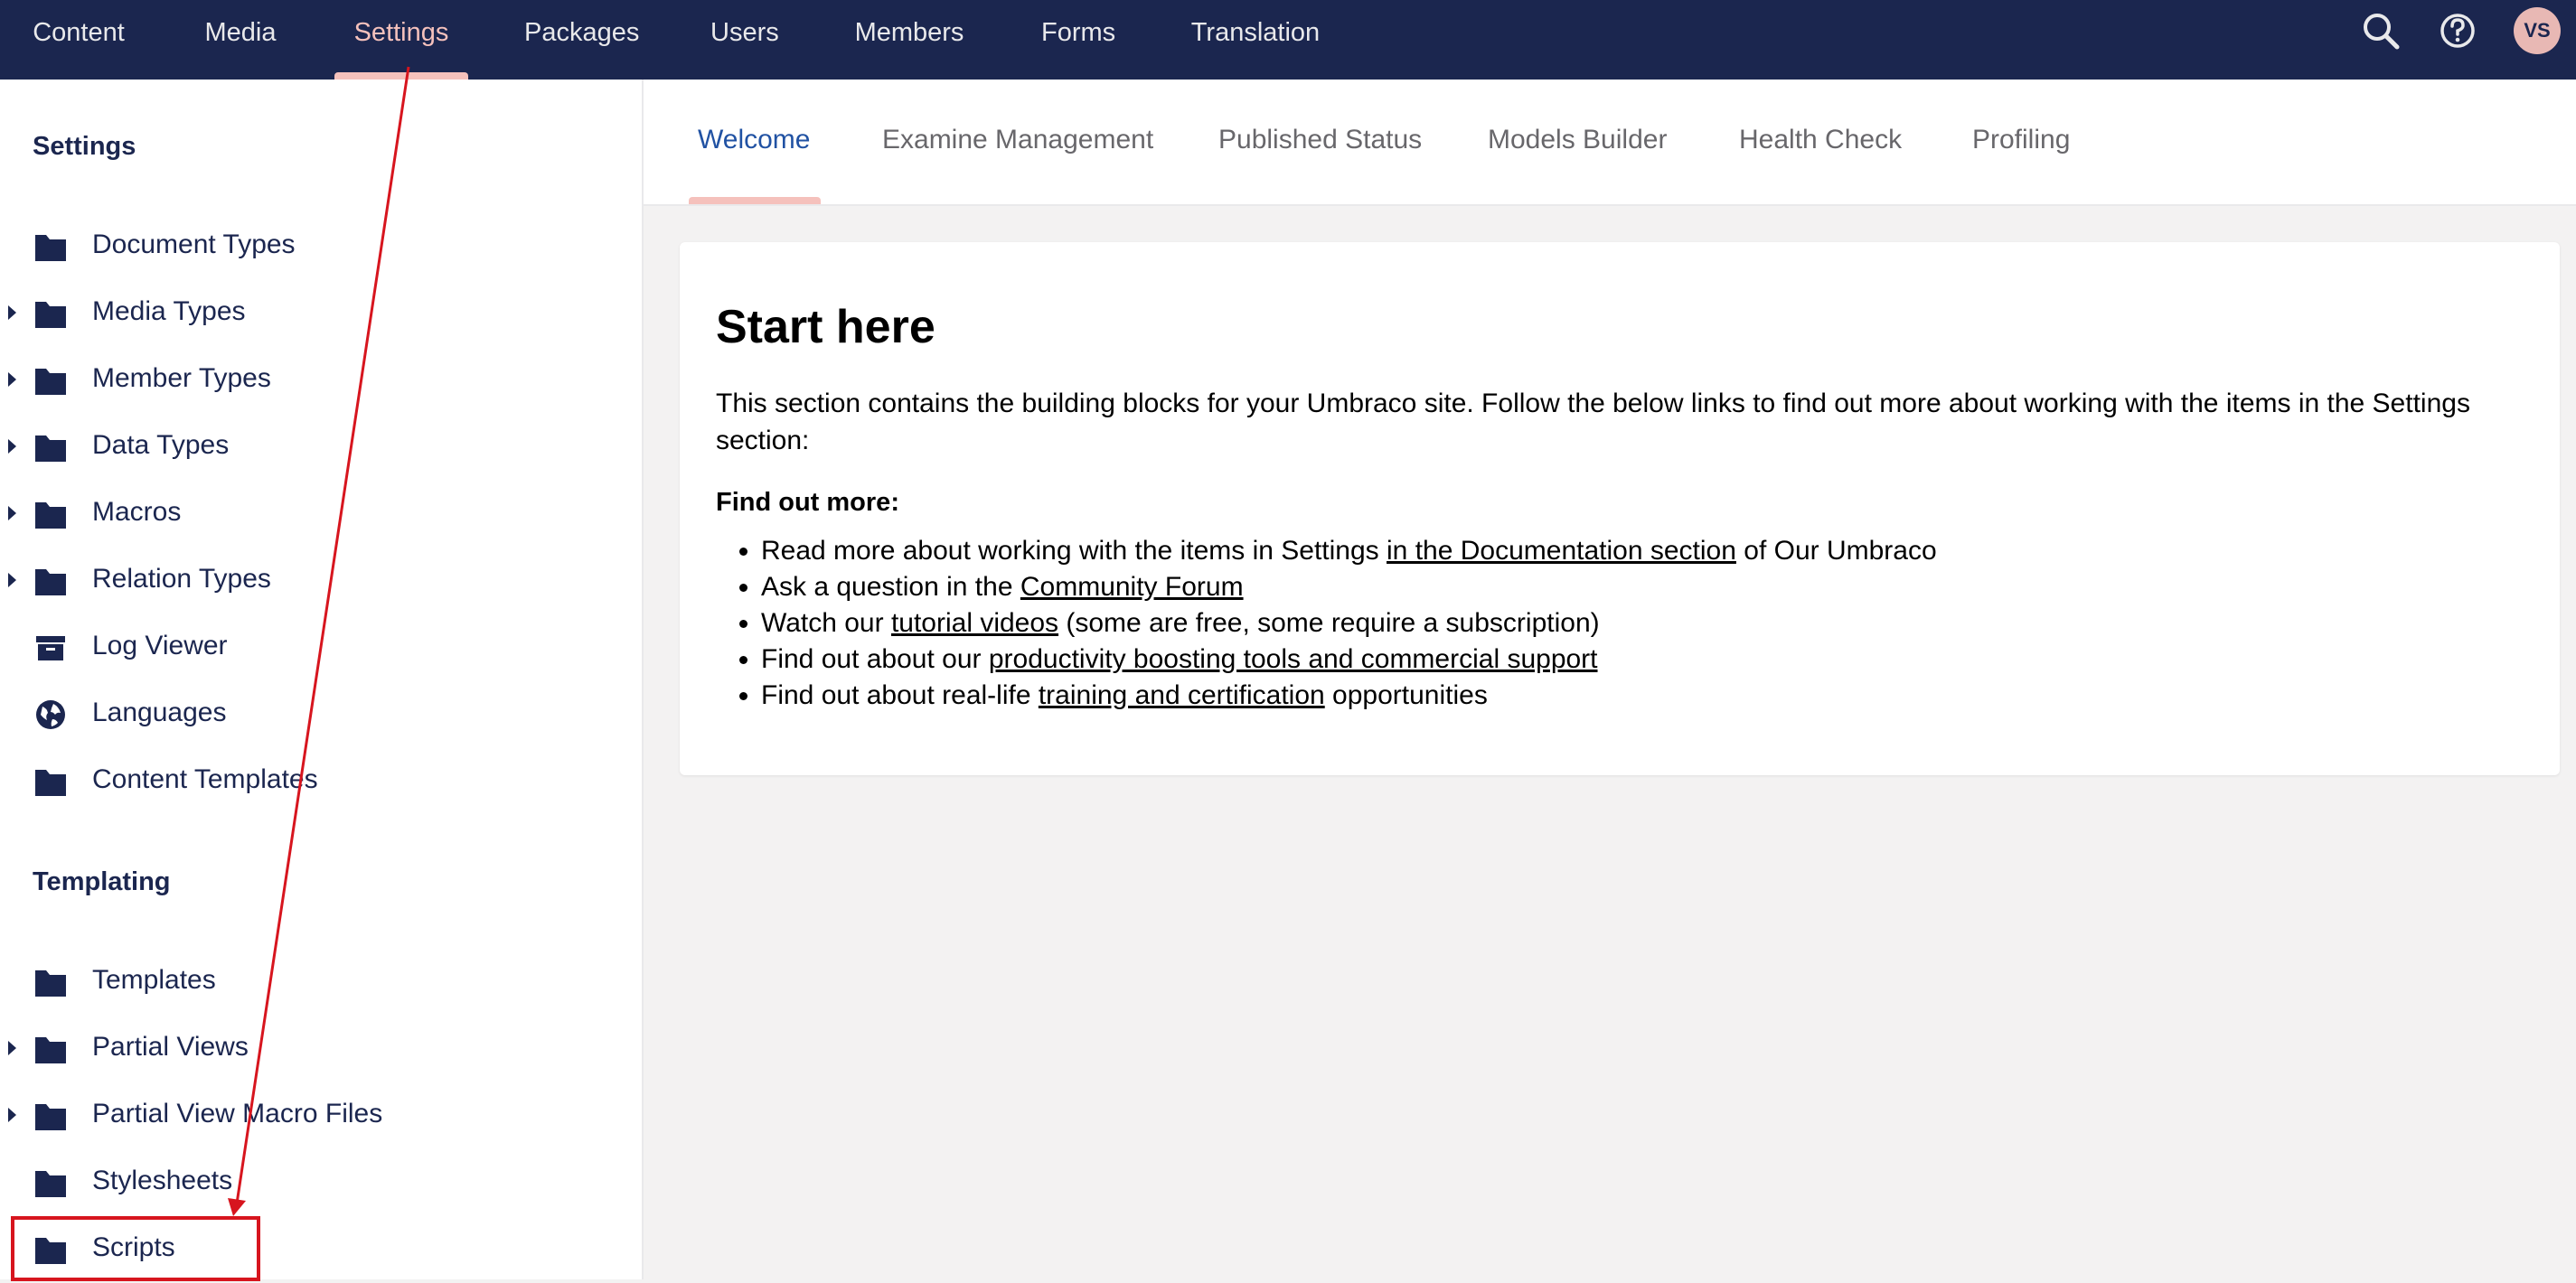  What do you see at coordinates (319, 641) in the screenshot?
I see `annotation-arrow` at bounding box center [319, 641].